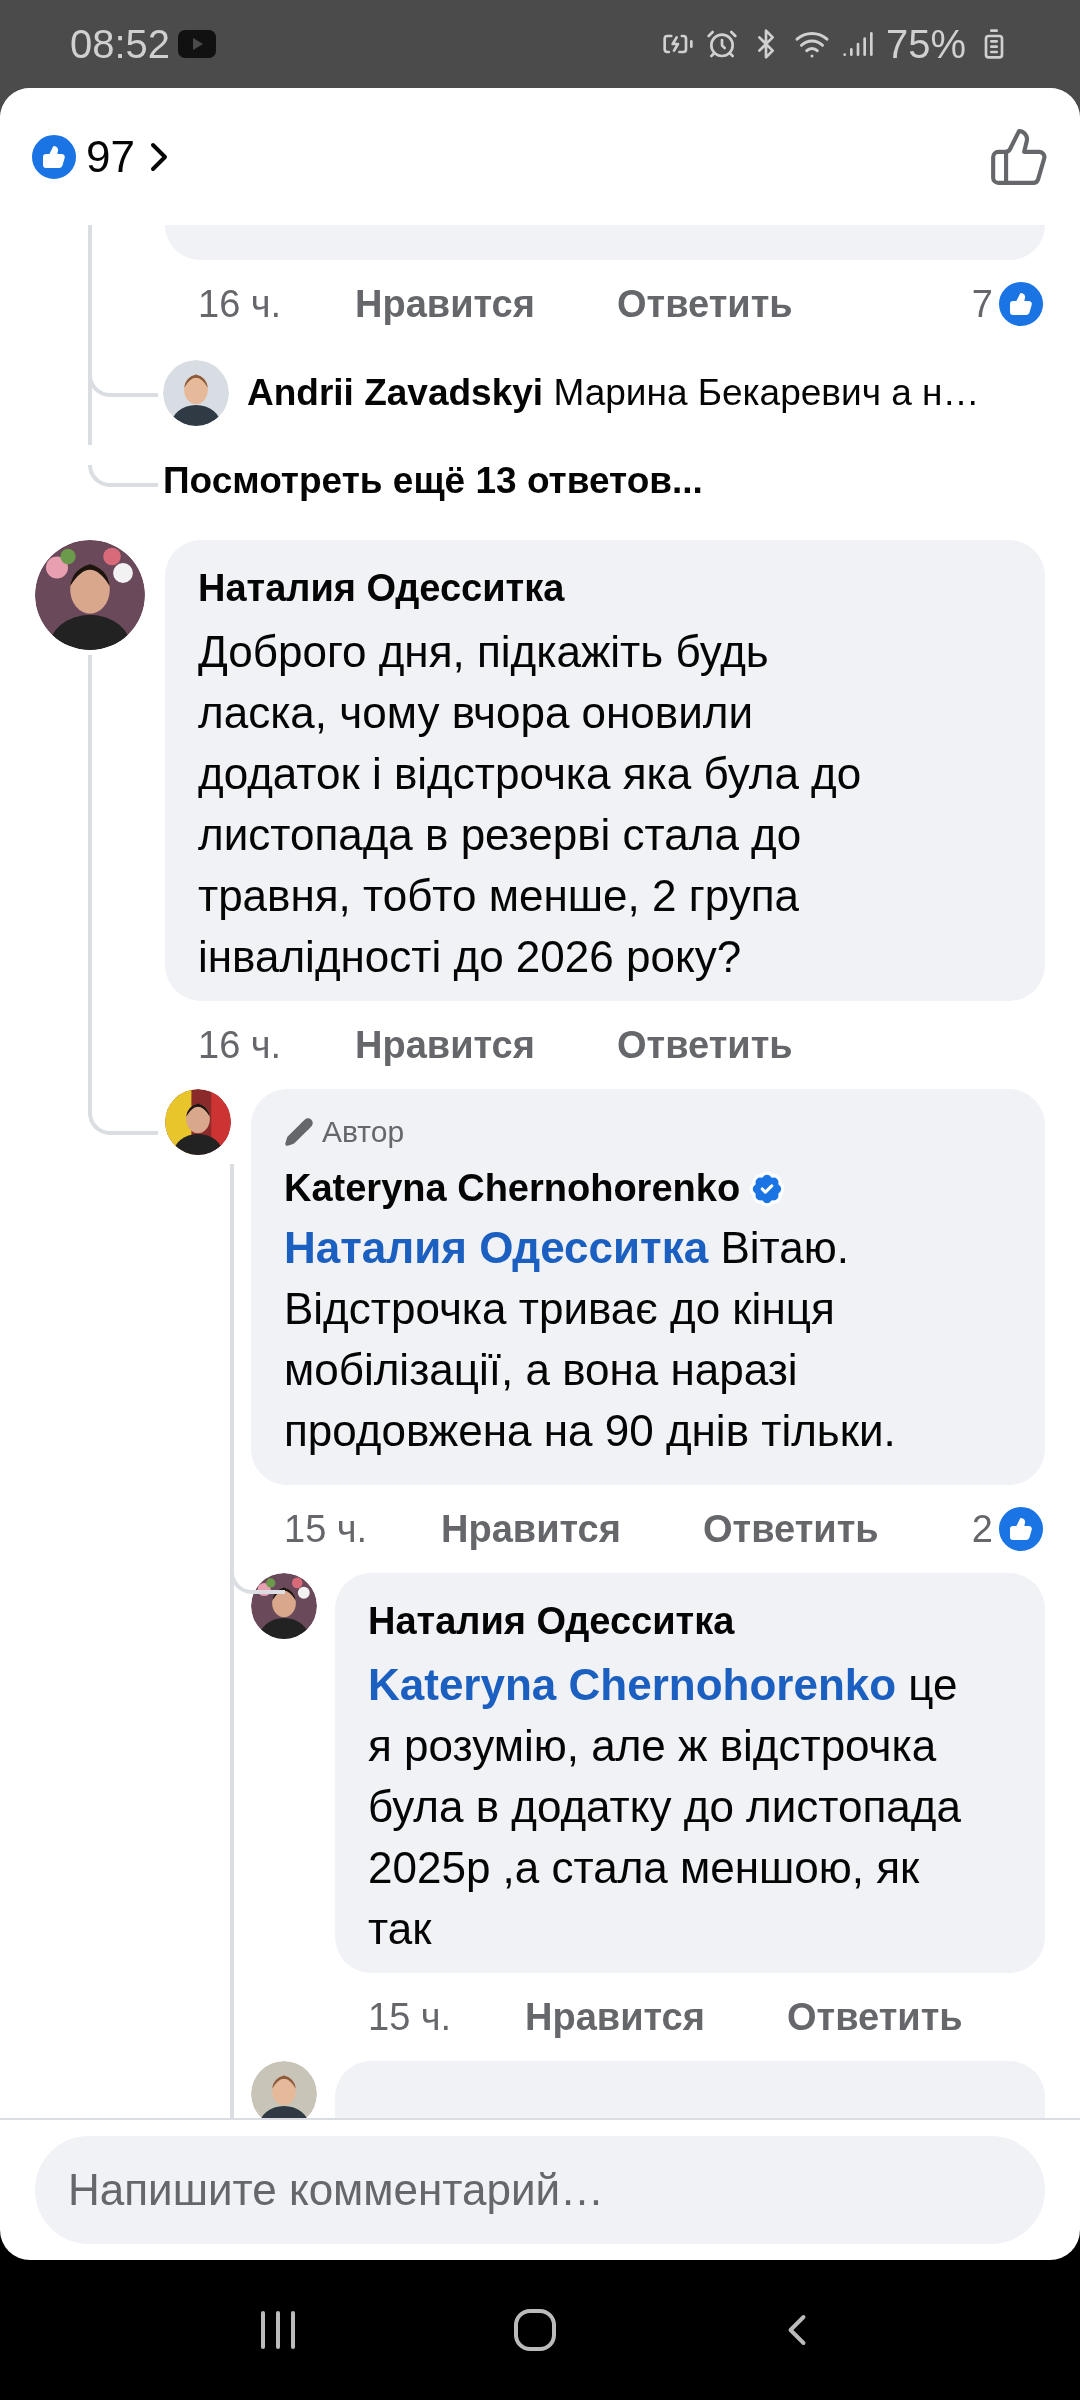 This screenshot has height=2400, width=1080. I want to click on comment-text: Kateryna Chernohorenko це я розумію, але ж відстрочка була в додатку до листопада 2025р ,а стала меншою, як так, so click(665, 1807).